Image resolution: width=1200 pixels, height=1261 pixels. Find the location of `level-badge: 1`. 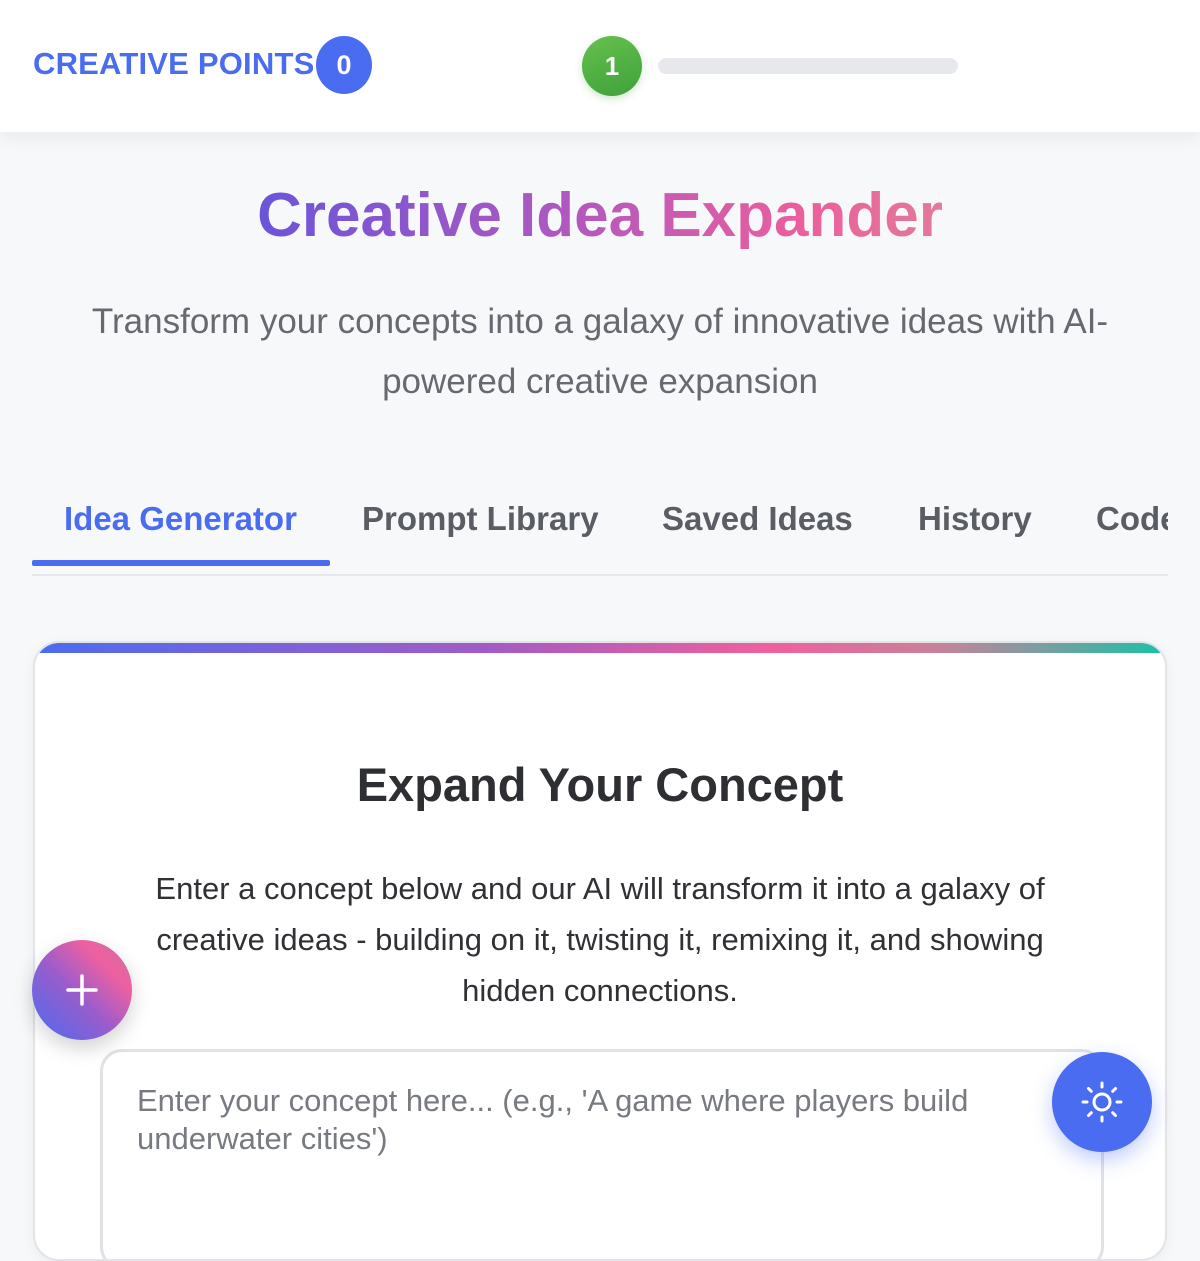

level-badge: 1 is located at coordinates (612, 66).